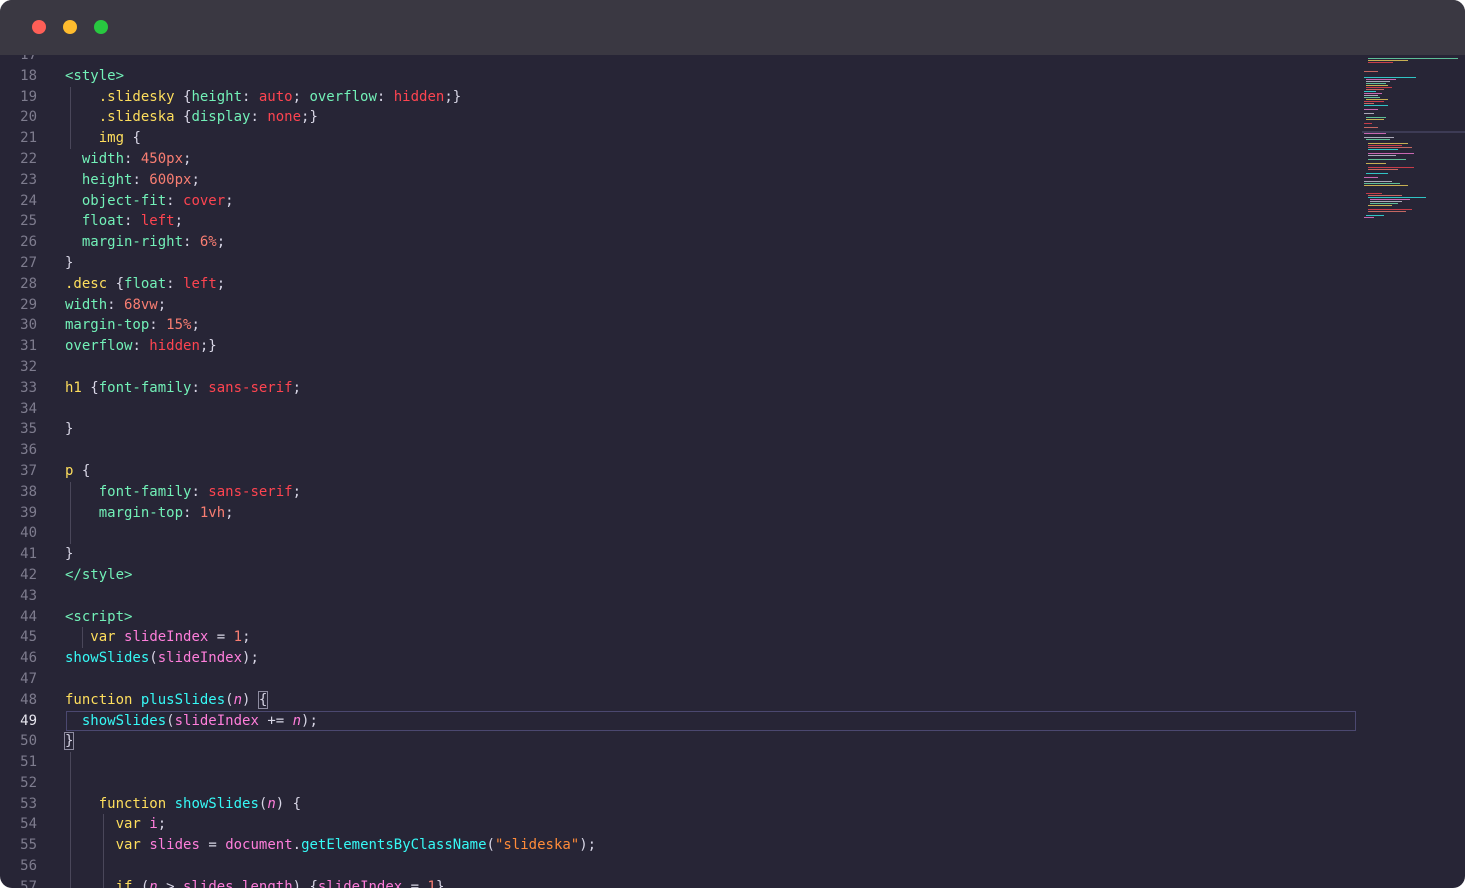 The width and height of the screenshot is (1465, 888). What do you see at coordinates (217, 96) in the screenshot?
I see `code-token: height` at bounding box center [217, 96].